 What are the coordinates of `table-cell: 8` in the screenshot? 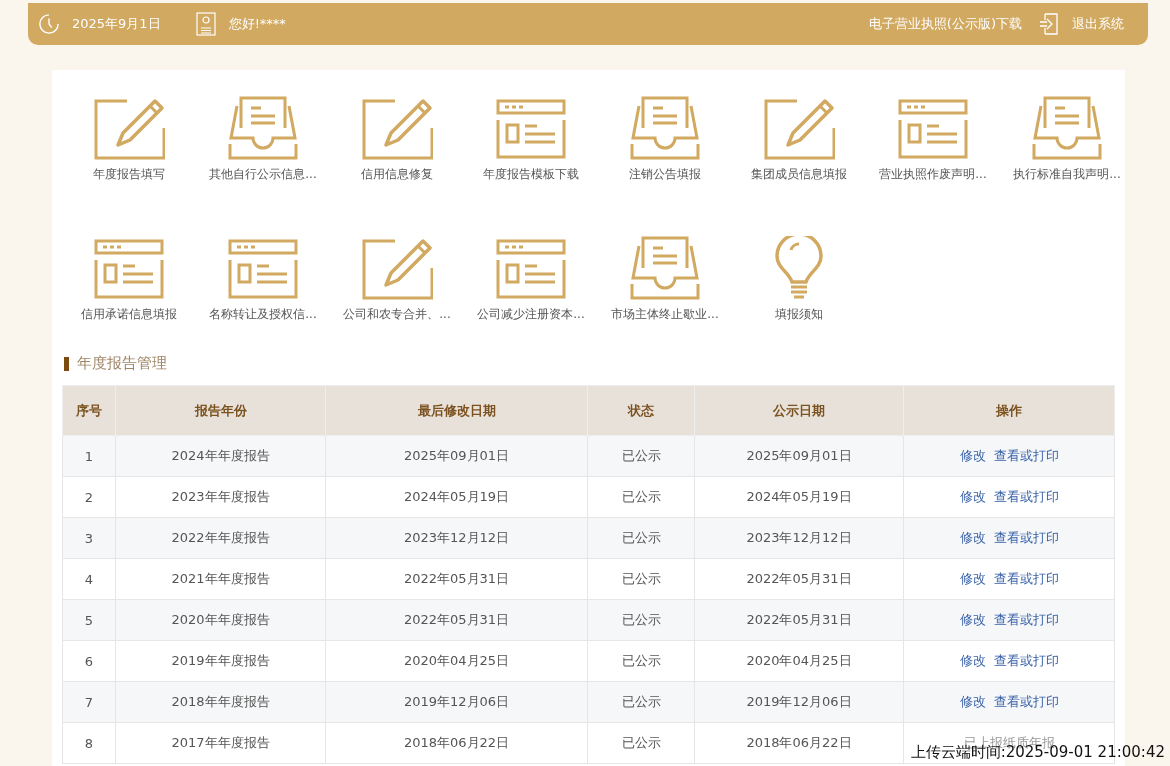 It's located at (89, 743).